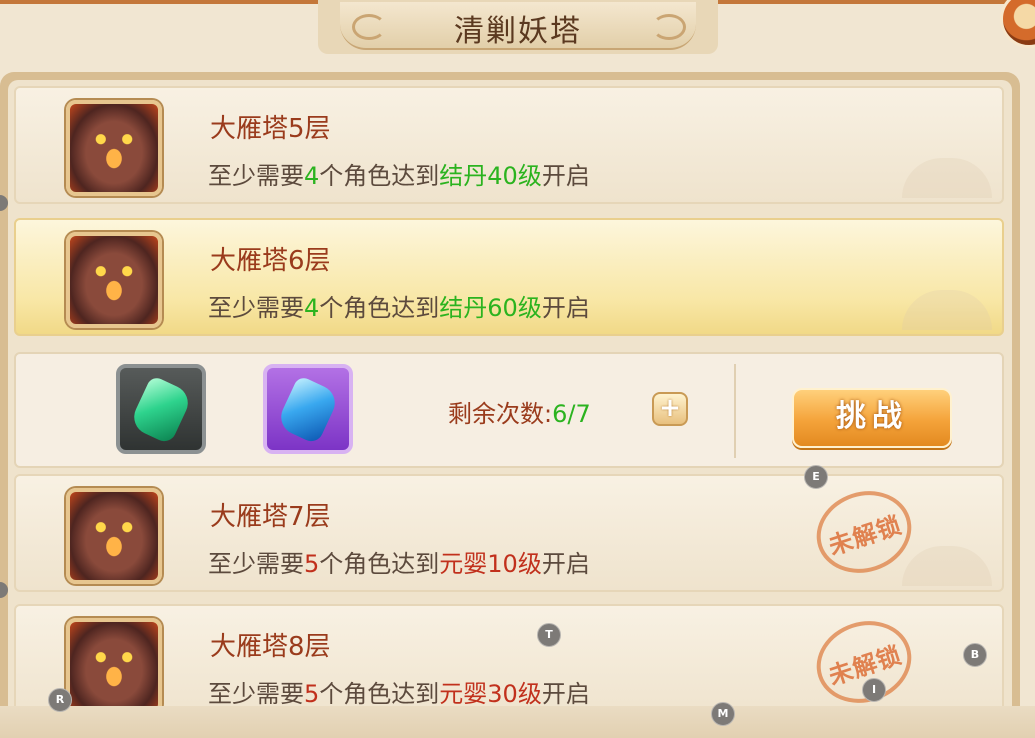 Image resolution: width=1035 pixels, height=738 pixels. Describe the element at coordinates (60, 700) in the screenshot. I see `marker-r: R` at that location.